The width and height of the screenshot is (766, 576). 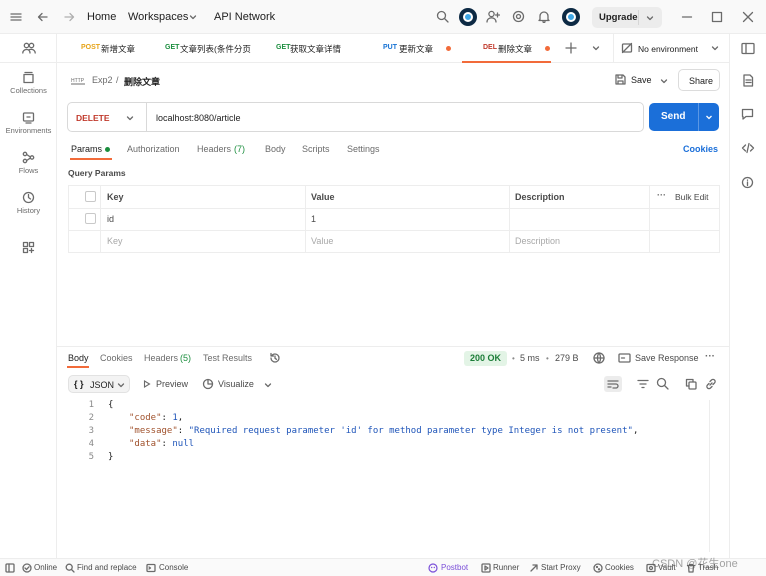 I want to click on cookies-button: Cookies, so click(x=619, y=567).